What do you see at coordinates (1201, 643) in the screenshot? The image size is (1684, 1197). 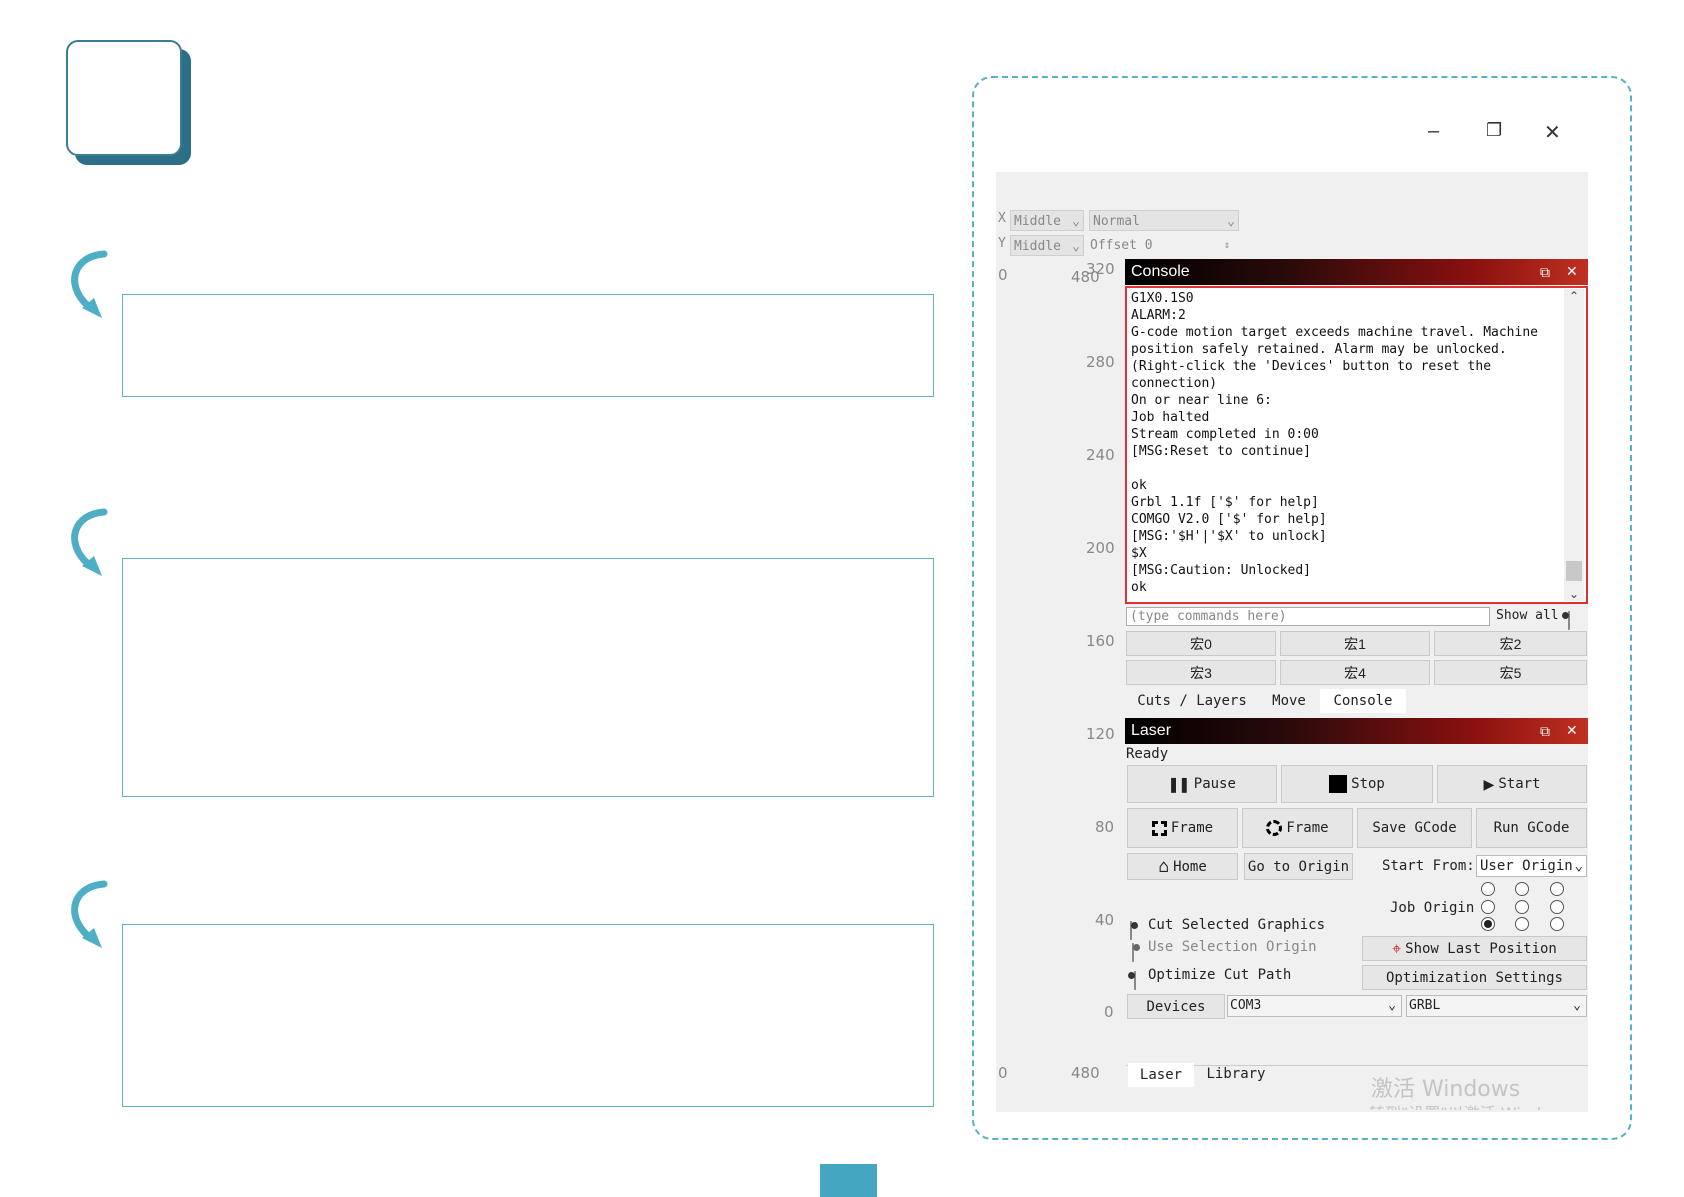 I see `macro-0-button: 宏0` at bounding box center [1201, 643].